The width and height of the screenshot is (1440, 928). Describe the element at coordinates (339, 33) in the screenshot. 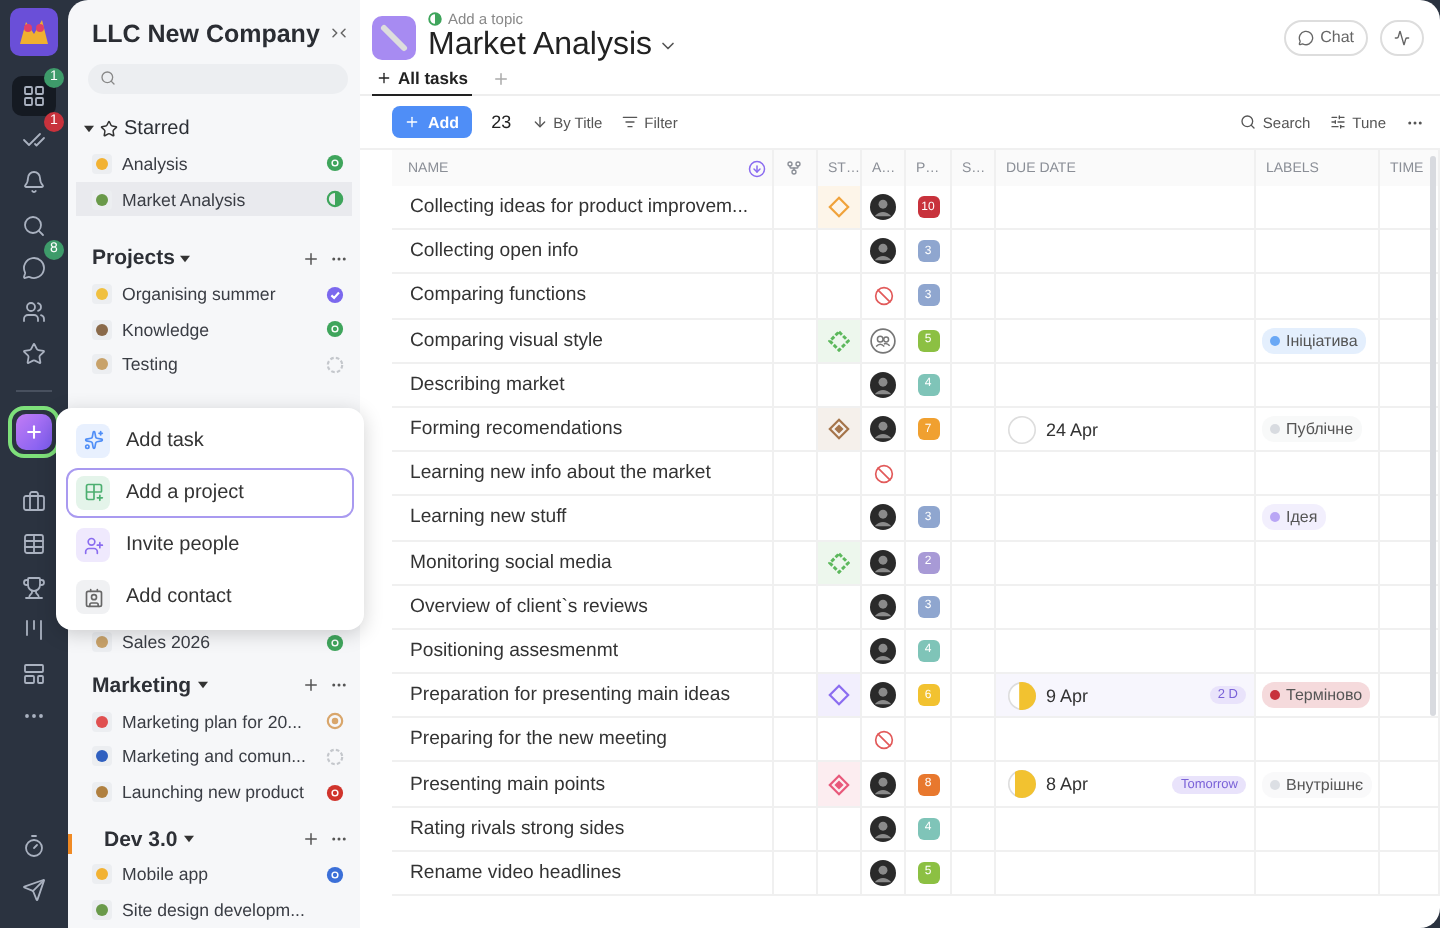

I see `collapse-icon` at that location.